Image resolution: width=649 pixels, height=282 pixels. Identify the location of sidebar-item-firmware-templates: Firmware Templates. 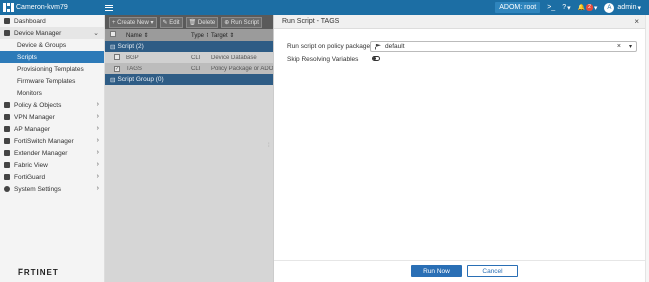
(52, 81).